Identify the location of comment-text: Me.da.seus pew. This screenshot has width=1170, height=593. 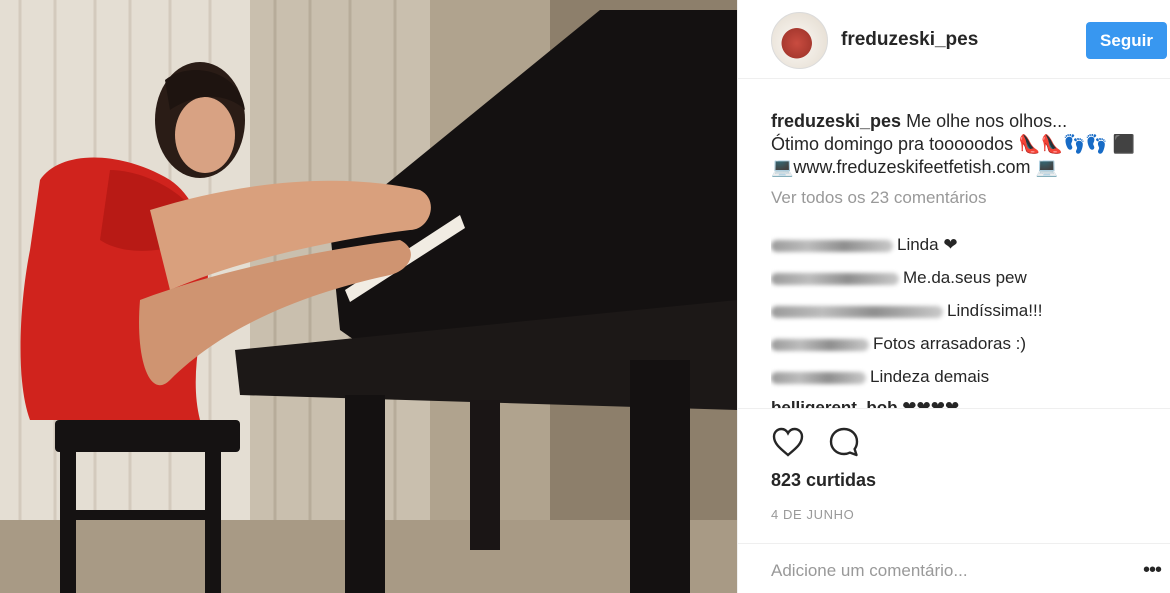
(965, 277).